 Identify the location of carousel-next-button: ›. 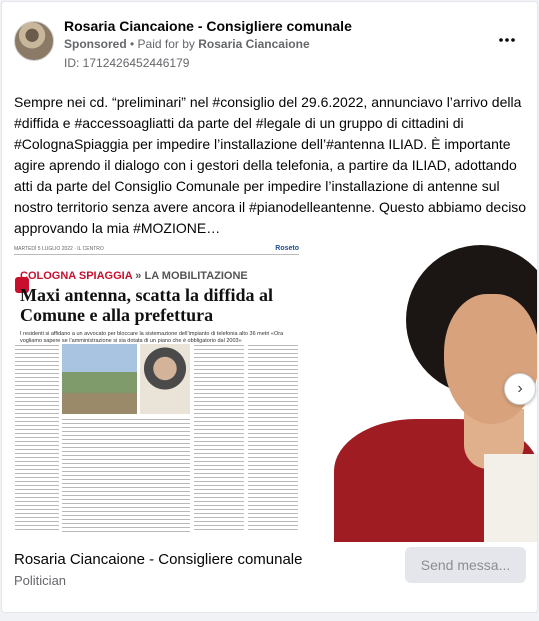
(520, 389).